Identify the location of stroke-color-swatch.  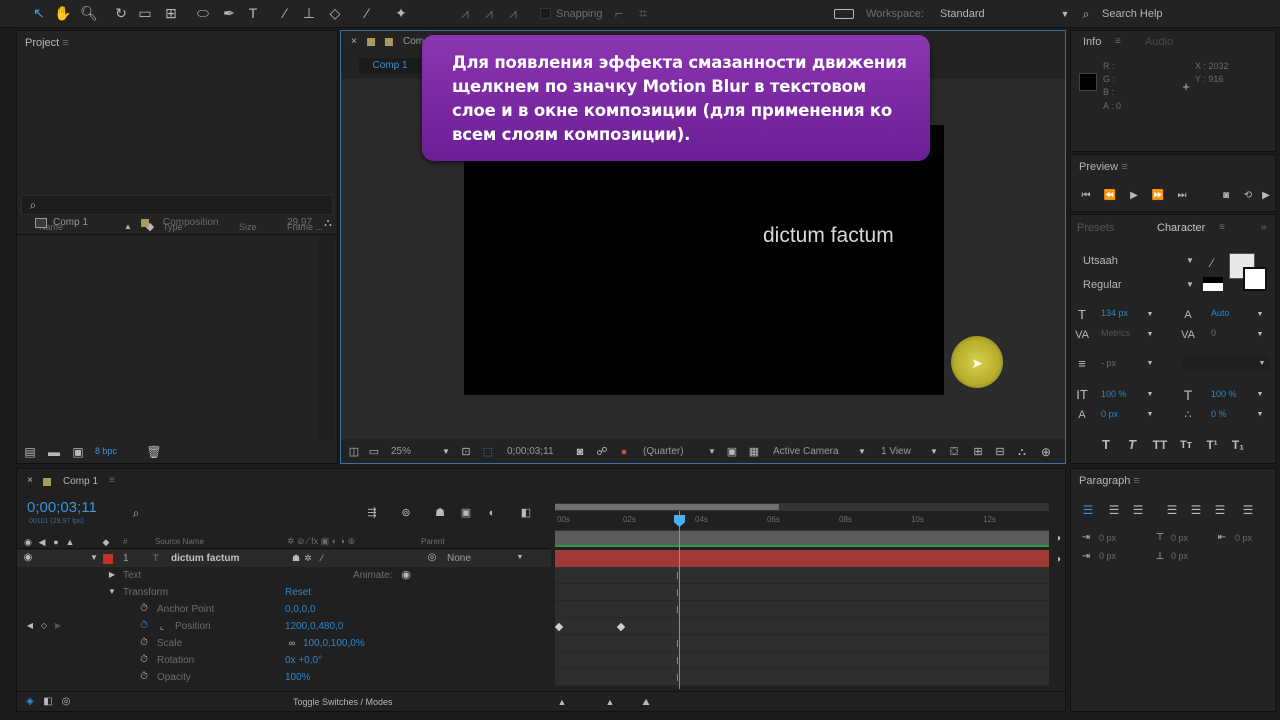
(1255, 279).